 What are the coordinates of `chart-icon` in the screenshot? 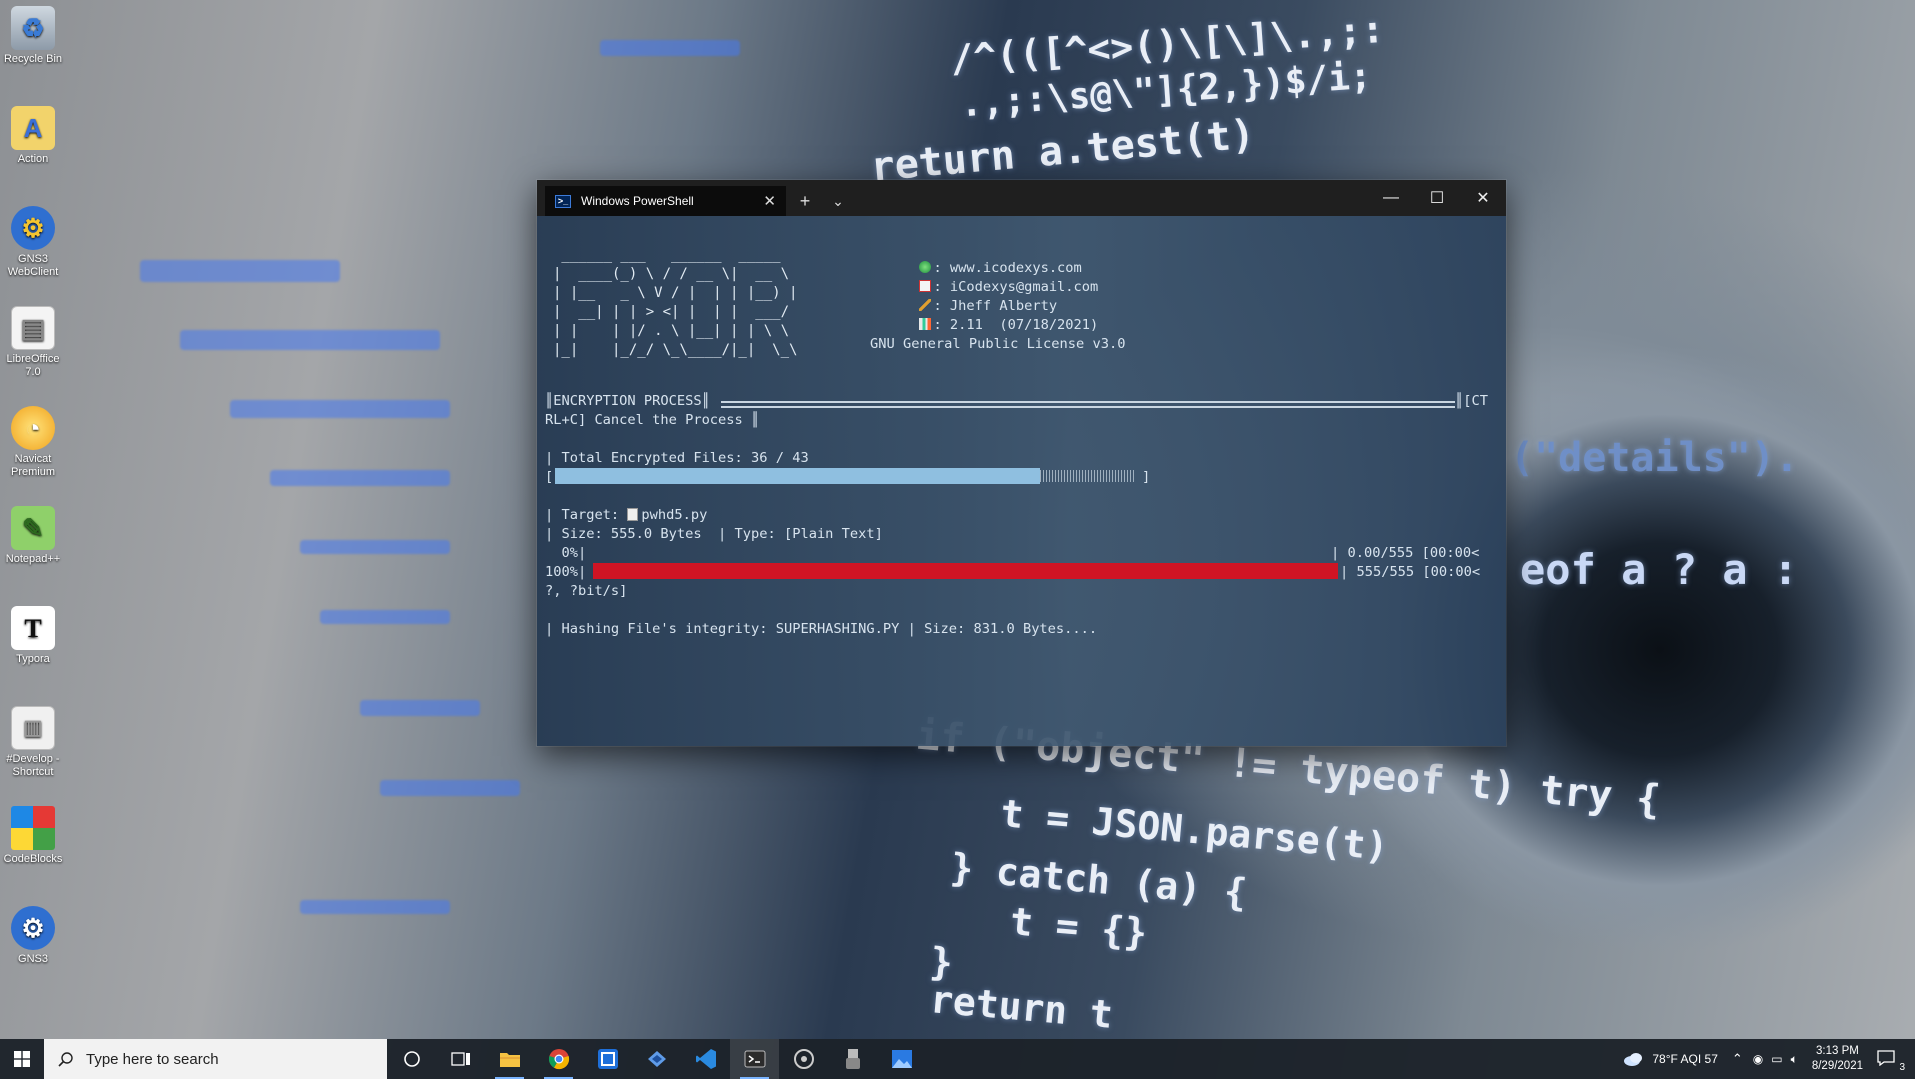 It's located at (925, 324).